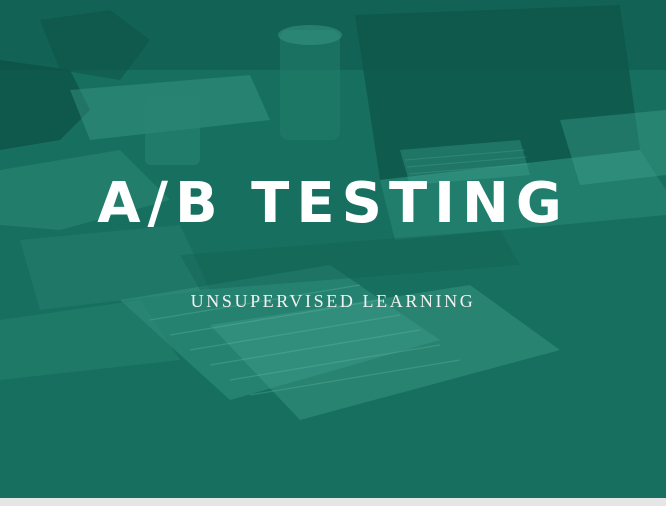  What do you see at coordinates (333, 502) in the screenshot?
I see `slide-bottom-border` at bounding box center [333, 502].